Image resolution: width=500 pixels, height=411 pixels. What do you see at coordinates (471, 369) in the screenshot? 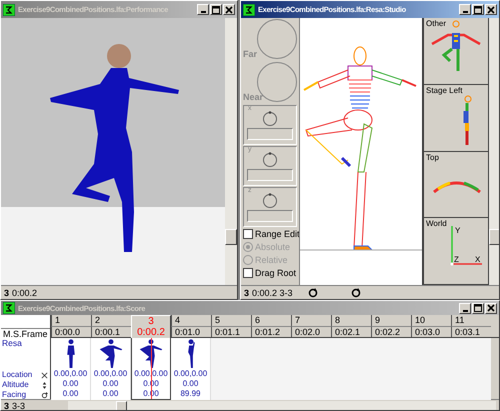
I see `empty-frame-cell` at bounding box center [471, 369].